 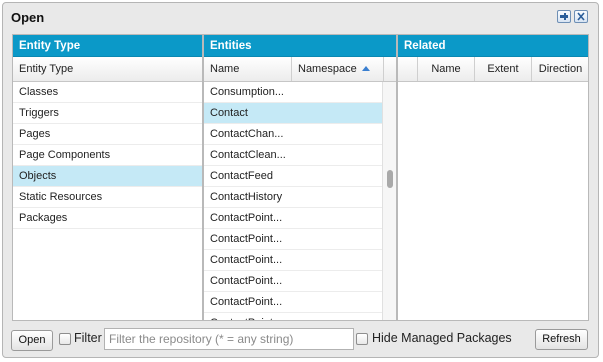 What do you see at coordinates (107, 218) in the screenshot?
I see `list-item: Packages` at bounding box center [107, 218].